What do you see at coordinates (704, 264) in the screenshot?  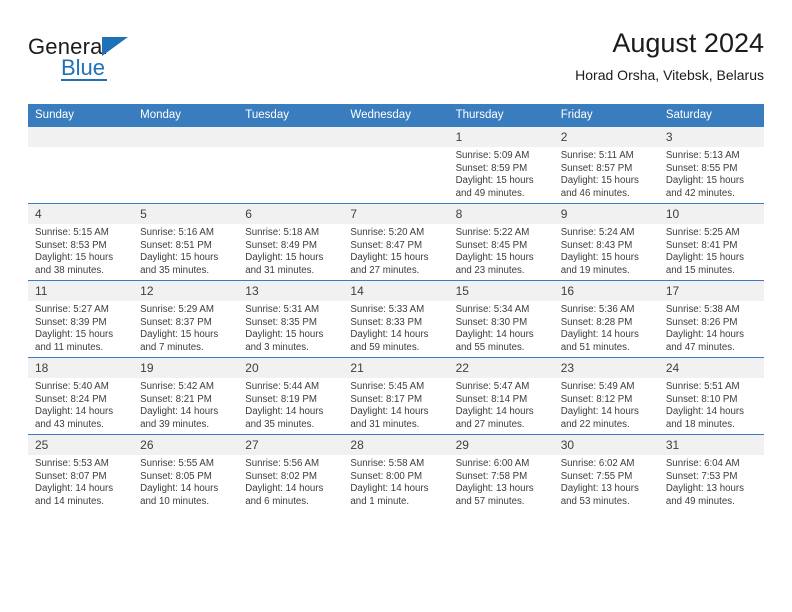 I see `daylight-text: Daylight: 15 hours and 15 minutes.` at bounding box center [704, 264].